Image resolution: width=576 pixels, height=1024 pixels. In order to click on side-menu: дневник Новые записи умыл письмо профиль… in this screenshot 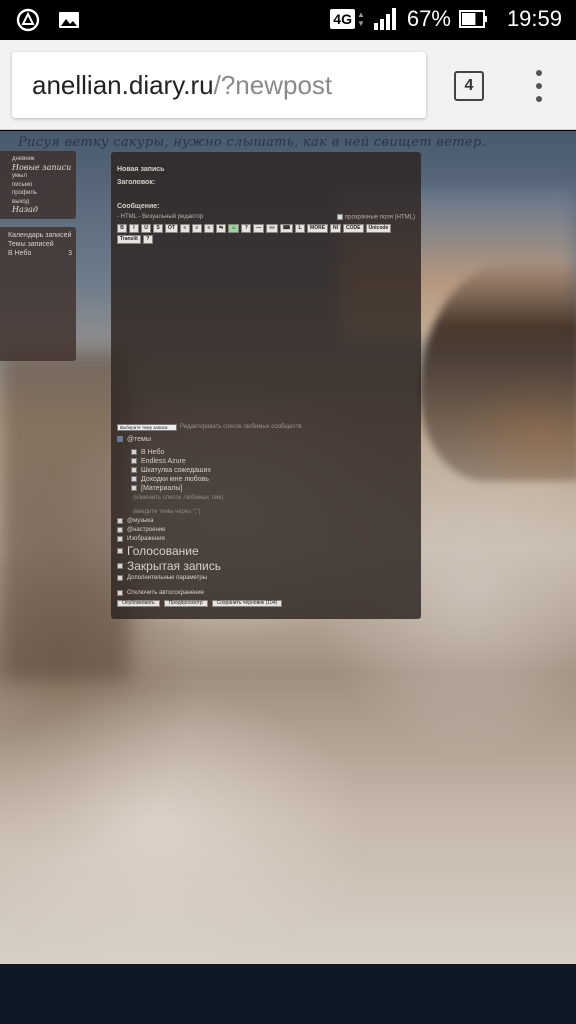, I will do `click(38, 185)`.